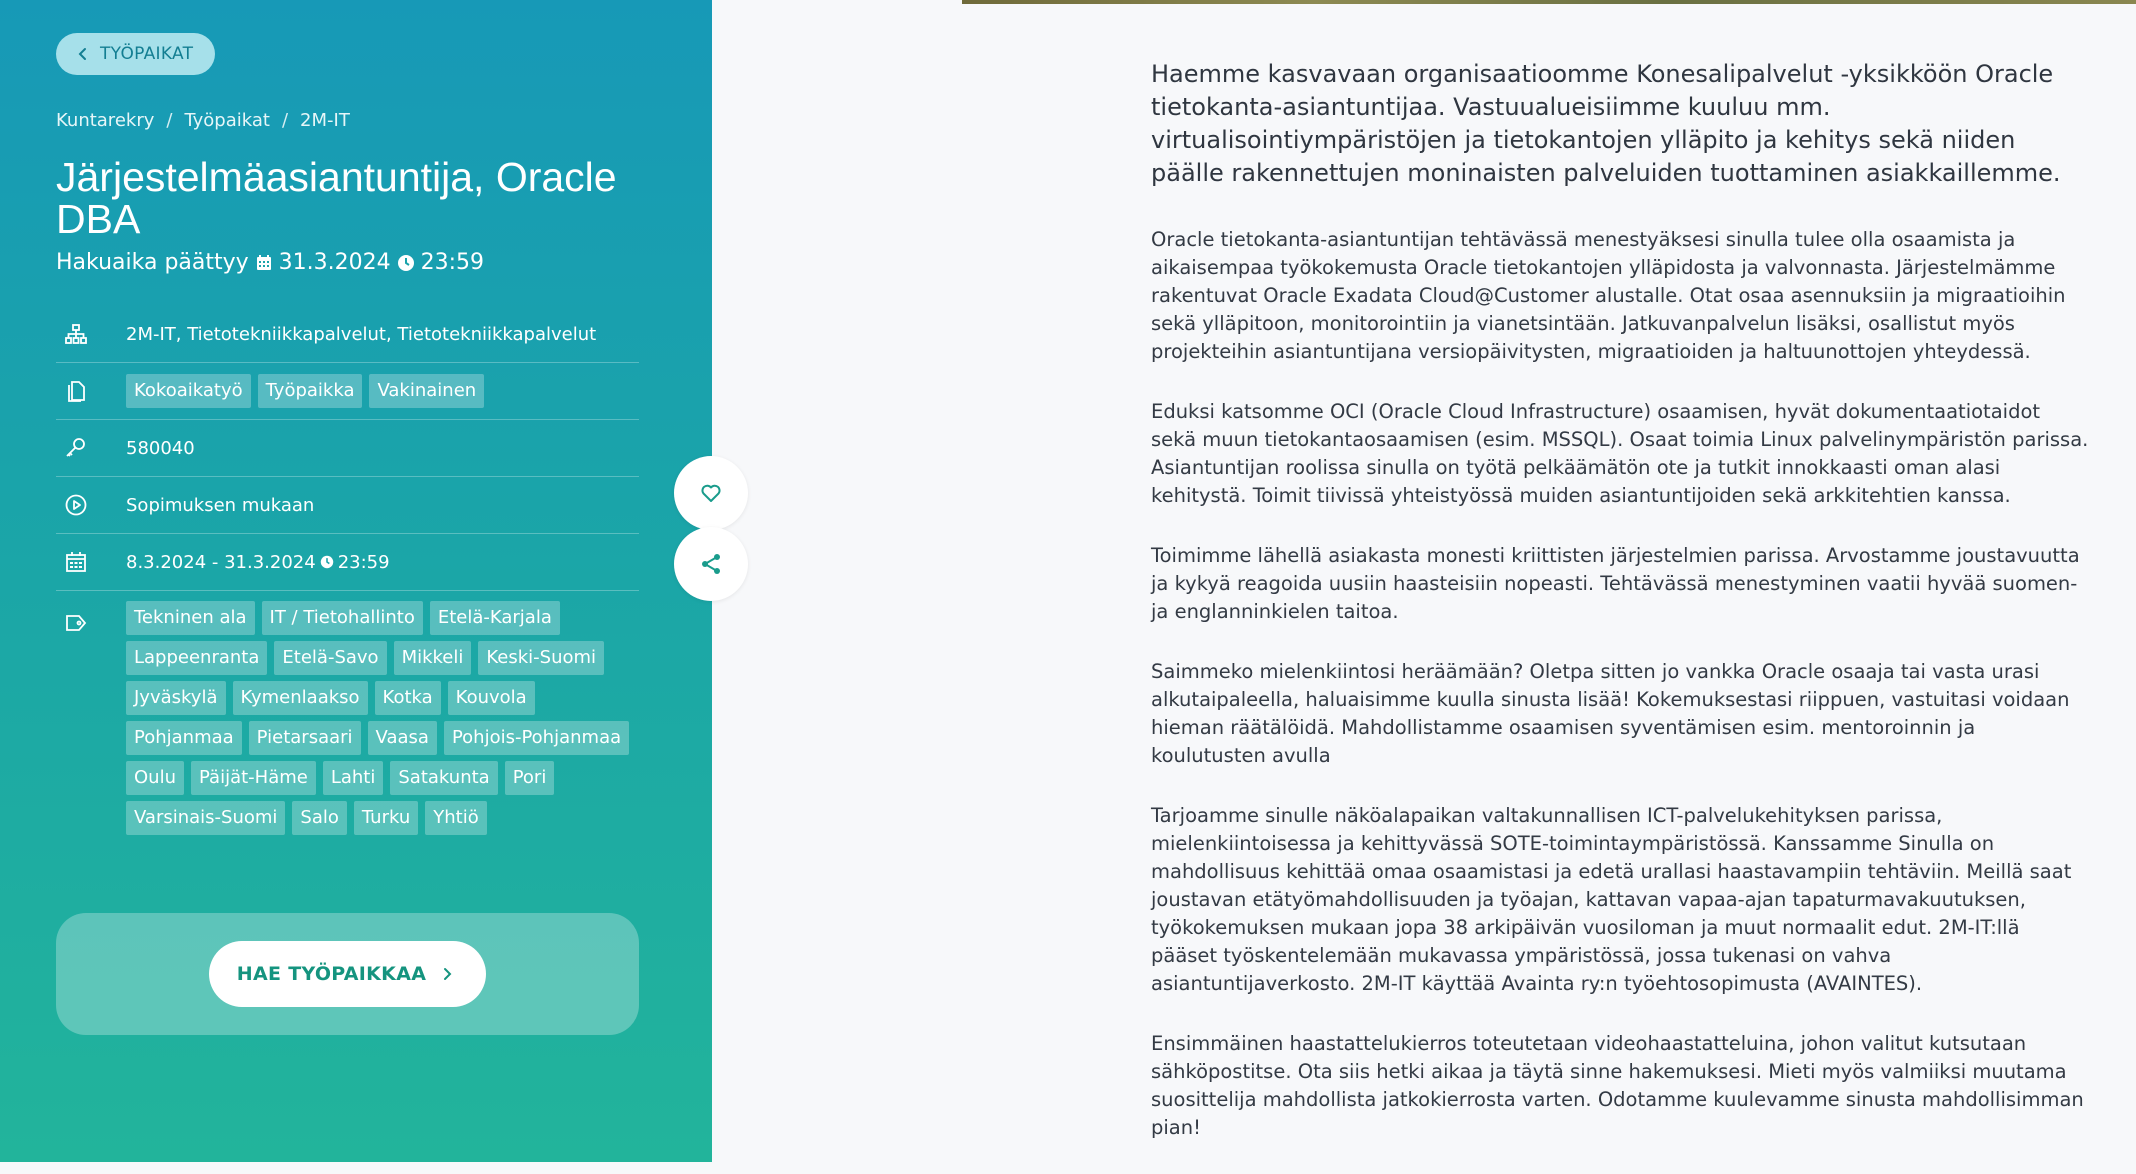 The width and height of the screenshot is (2136, 1174). Describe the element at coordinates (452, 262) in the screenshot. I see `deadline-time: 23:59` at that location.